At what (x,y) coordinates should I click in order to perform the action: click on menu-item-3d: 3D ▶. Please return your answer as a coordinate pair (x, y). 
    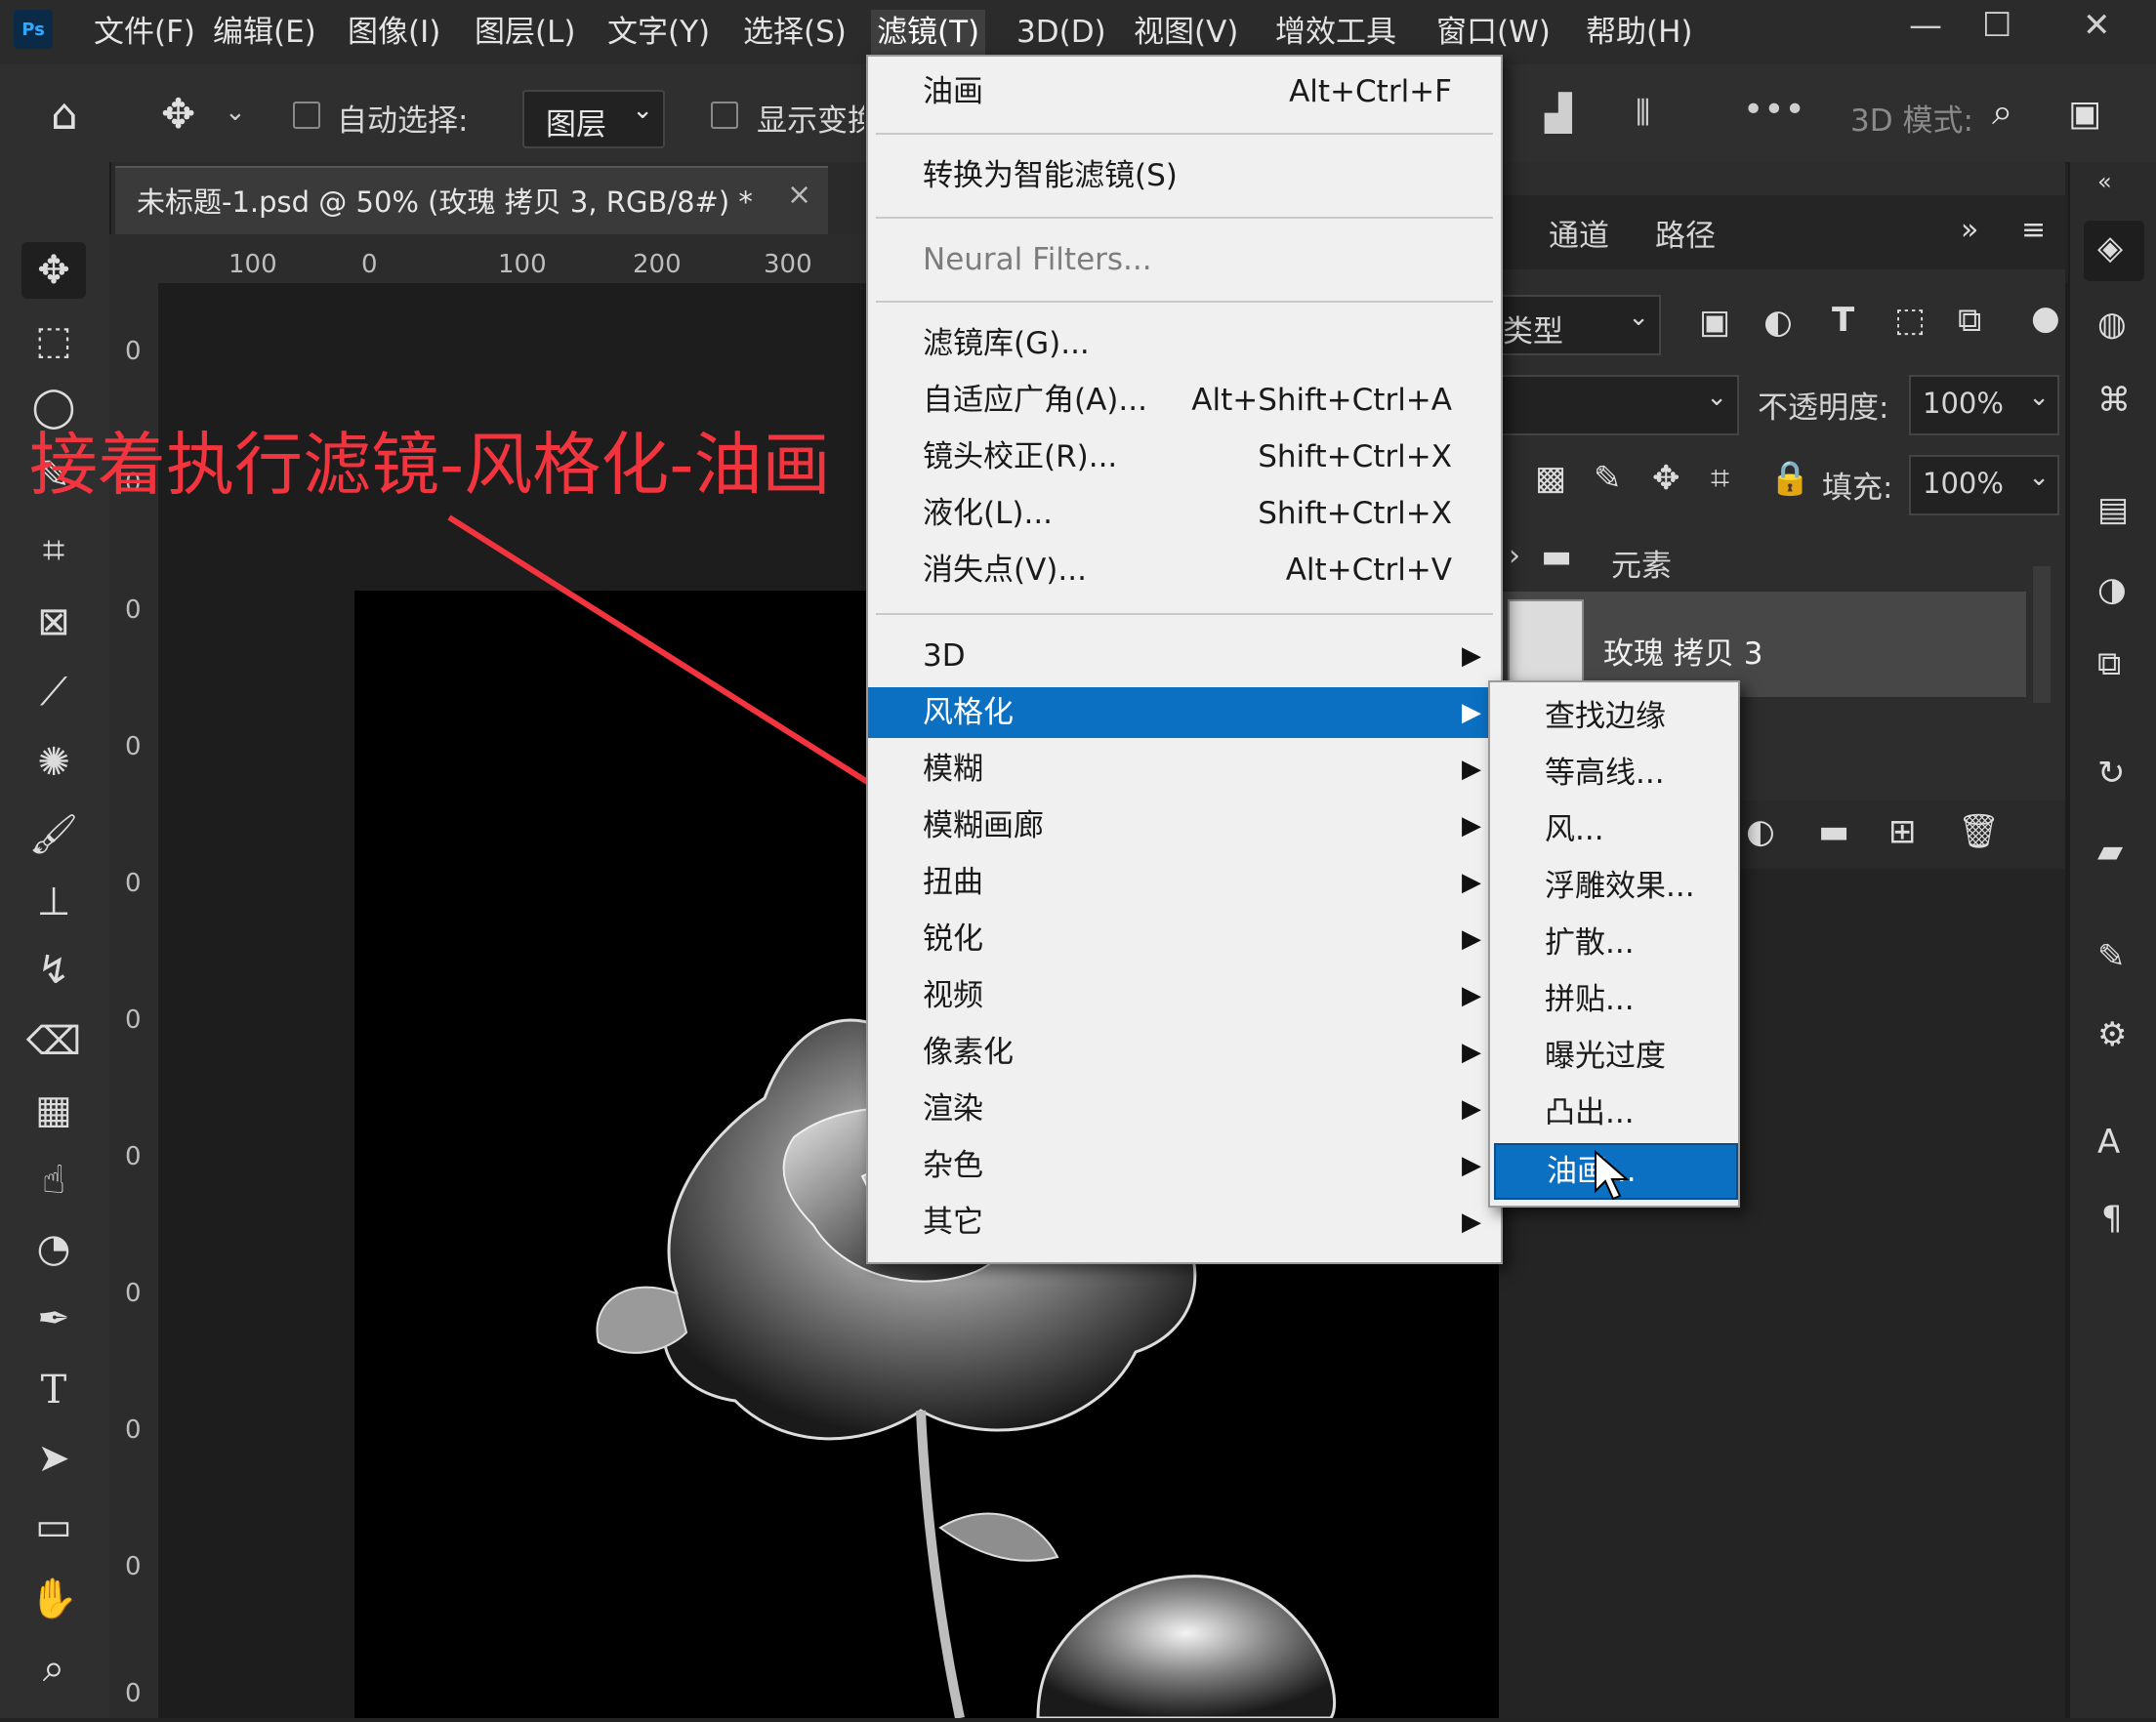
    Looking at the image, I should click on (1184, 656).